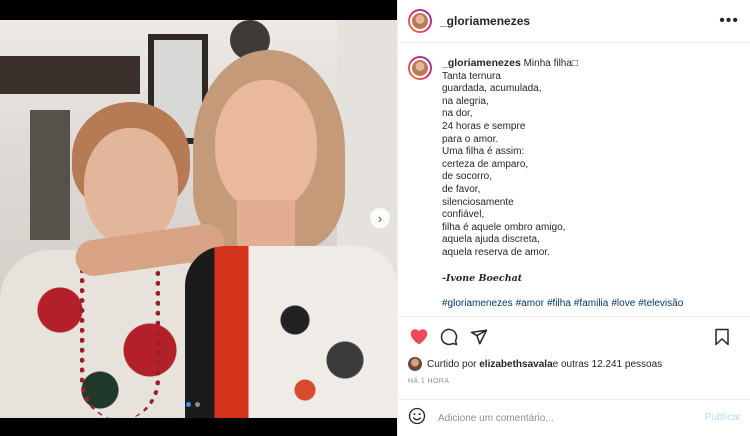  Describe the element at coordinates (722, 337) in the screenshot. I see `bookmark-icon` at that location.